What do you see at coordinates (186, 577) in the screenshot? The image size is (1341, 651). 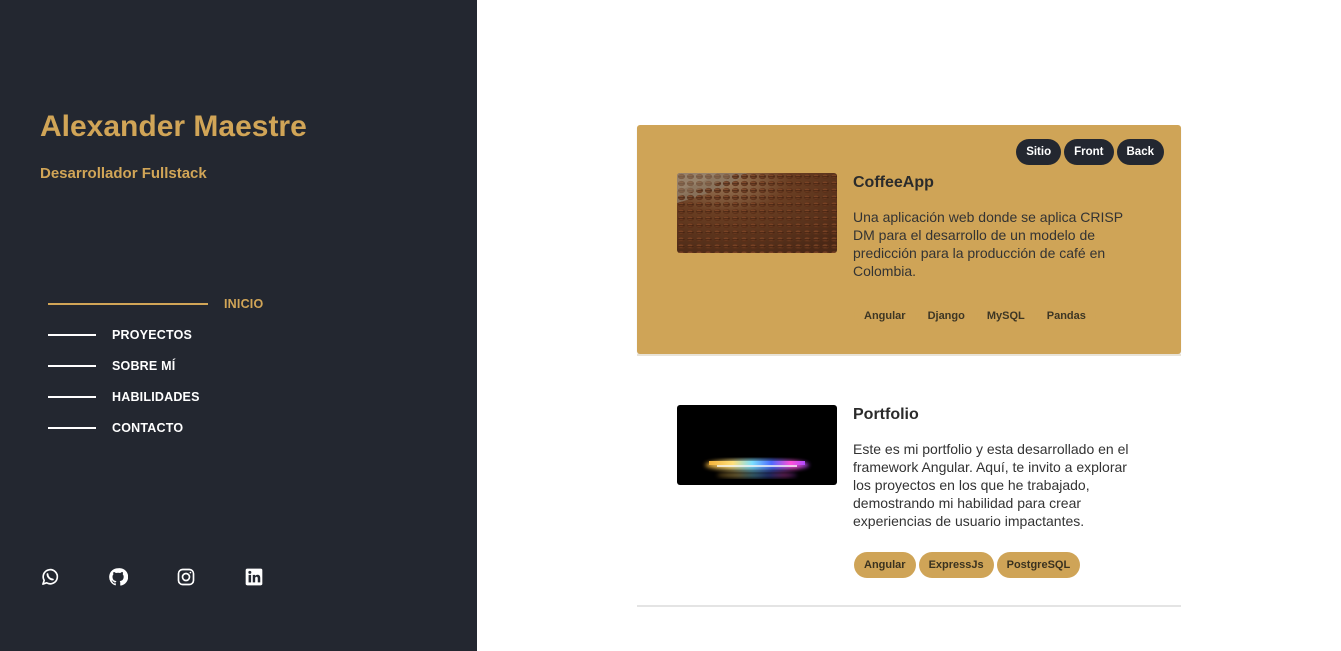 I see `instagram-icon` at bounding box center [186, 577].